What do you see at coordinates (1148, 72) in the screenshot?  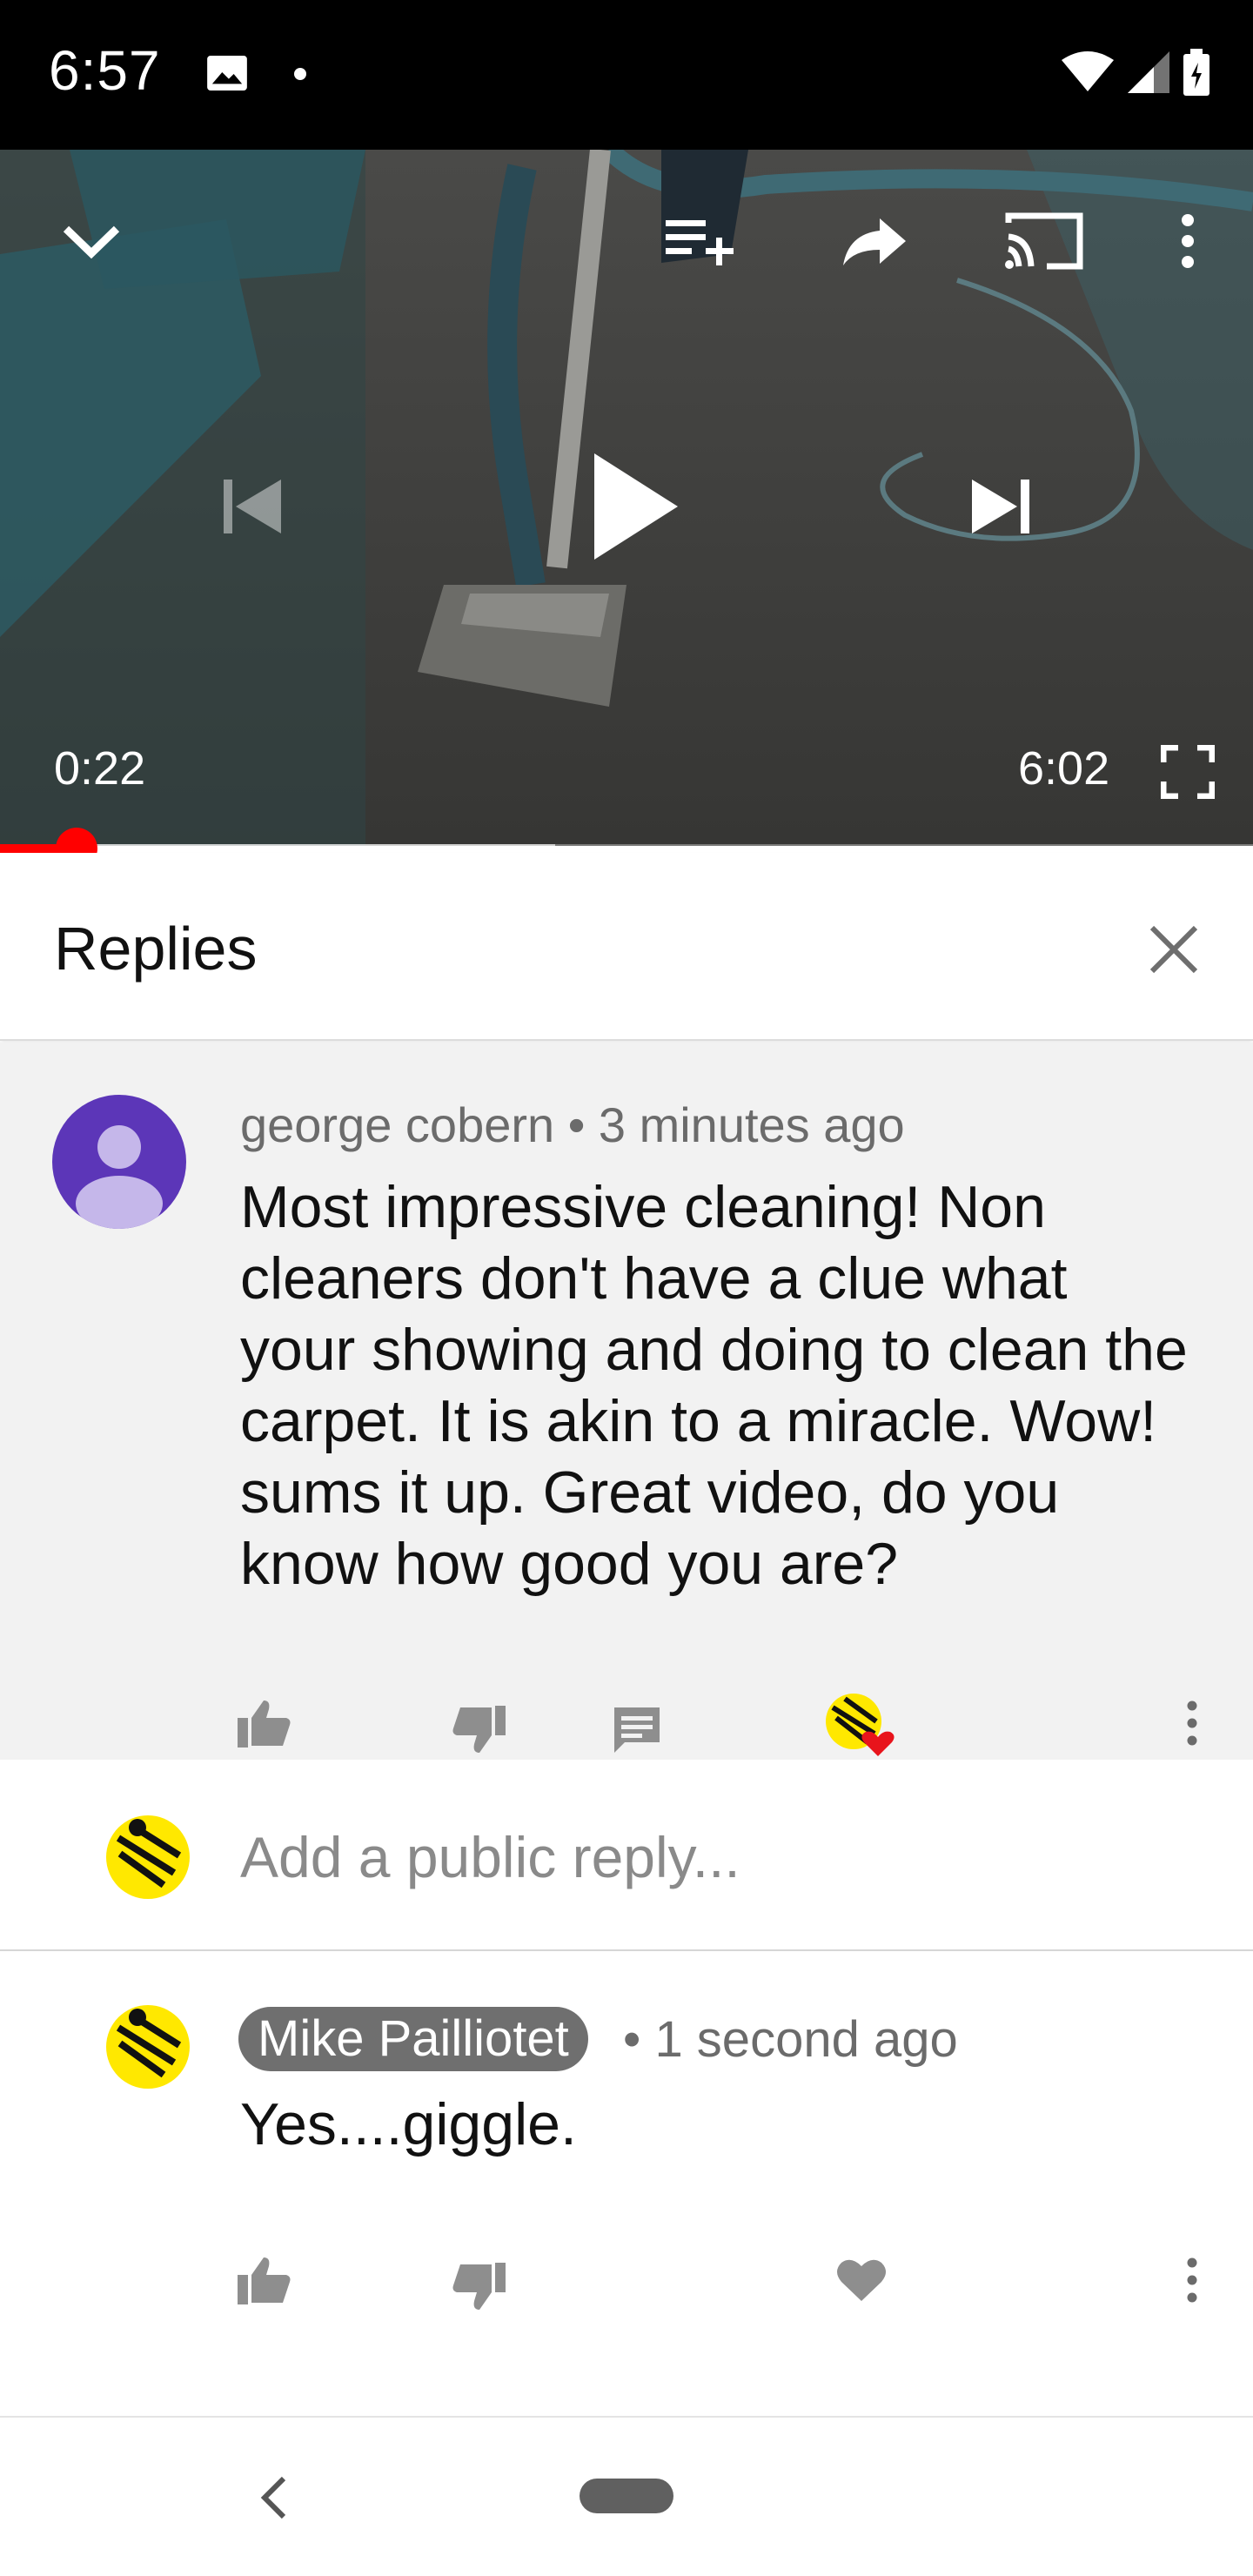 I see `signal-icon` at bounding box center [1148, 72].